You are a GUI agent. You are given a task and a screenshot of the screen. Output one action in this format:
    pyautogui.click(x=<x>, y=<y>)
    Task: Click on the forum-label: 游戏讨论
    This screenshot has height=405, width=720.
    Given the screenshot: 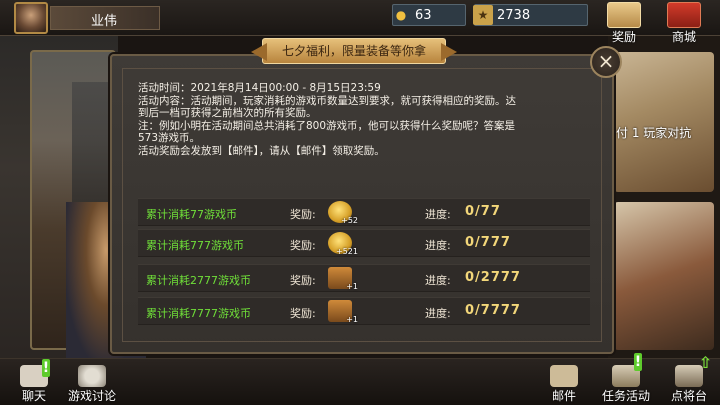 What is the action you would take?
    pyautogui.click(x=91, y=396)
    